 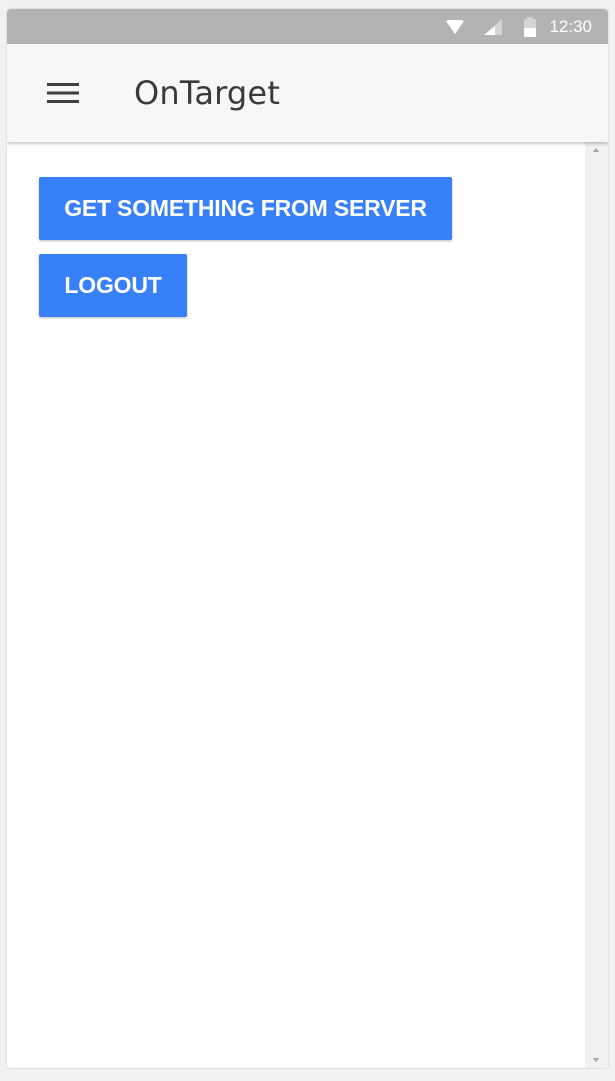 I want to click on menu-button, so click(x=63, y=93).